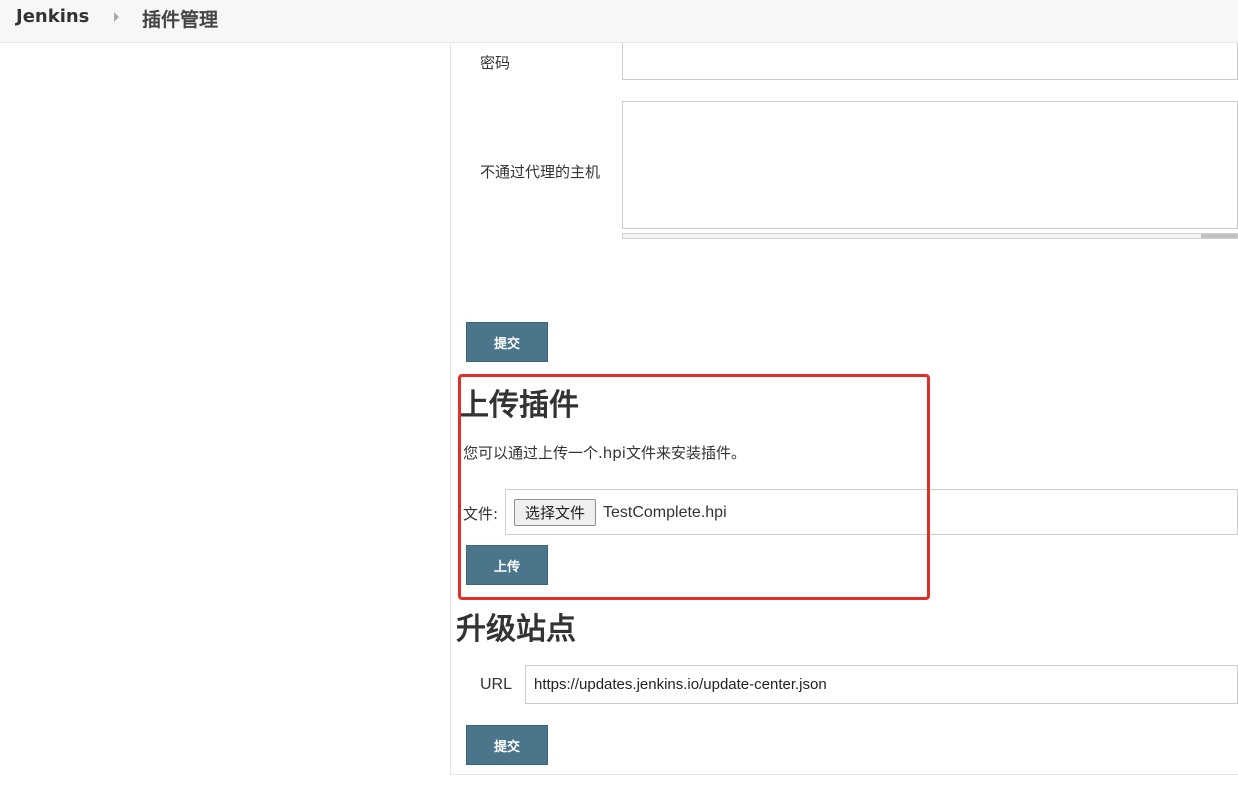 This screenshot has height=789, width=1238. What do you see at coordinates (1219, 236) in the screenshot?
I see `scrollbar-thumb` at bounding box center [1219, 236].